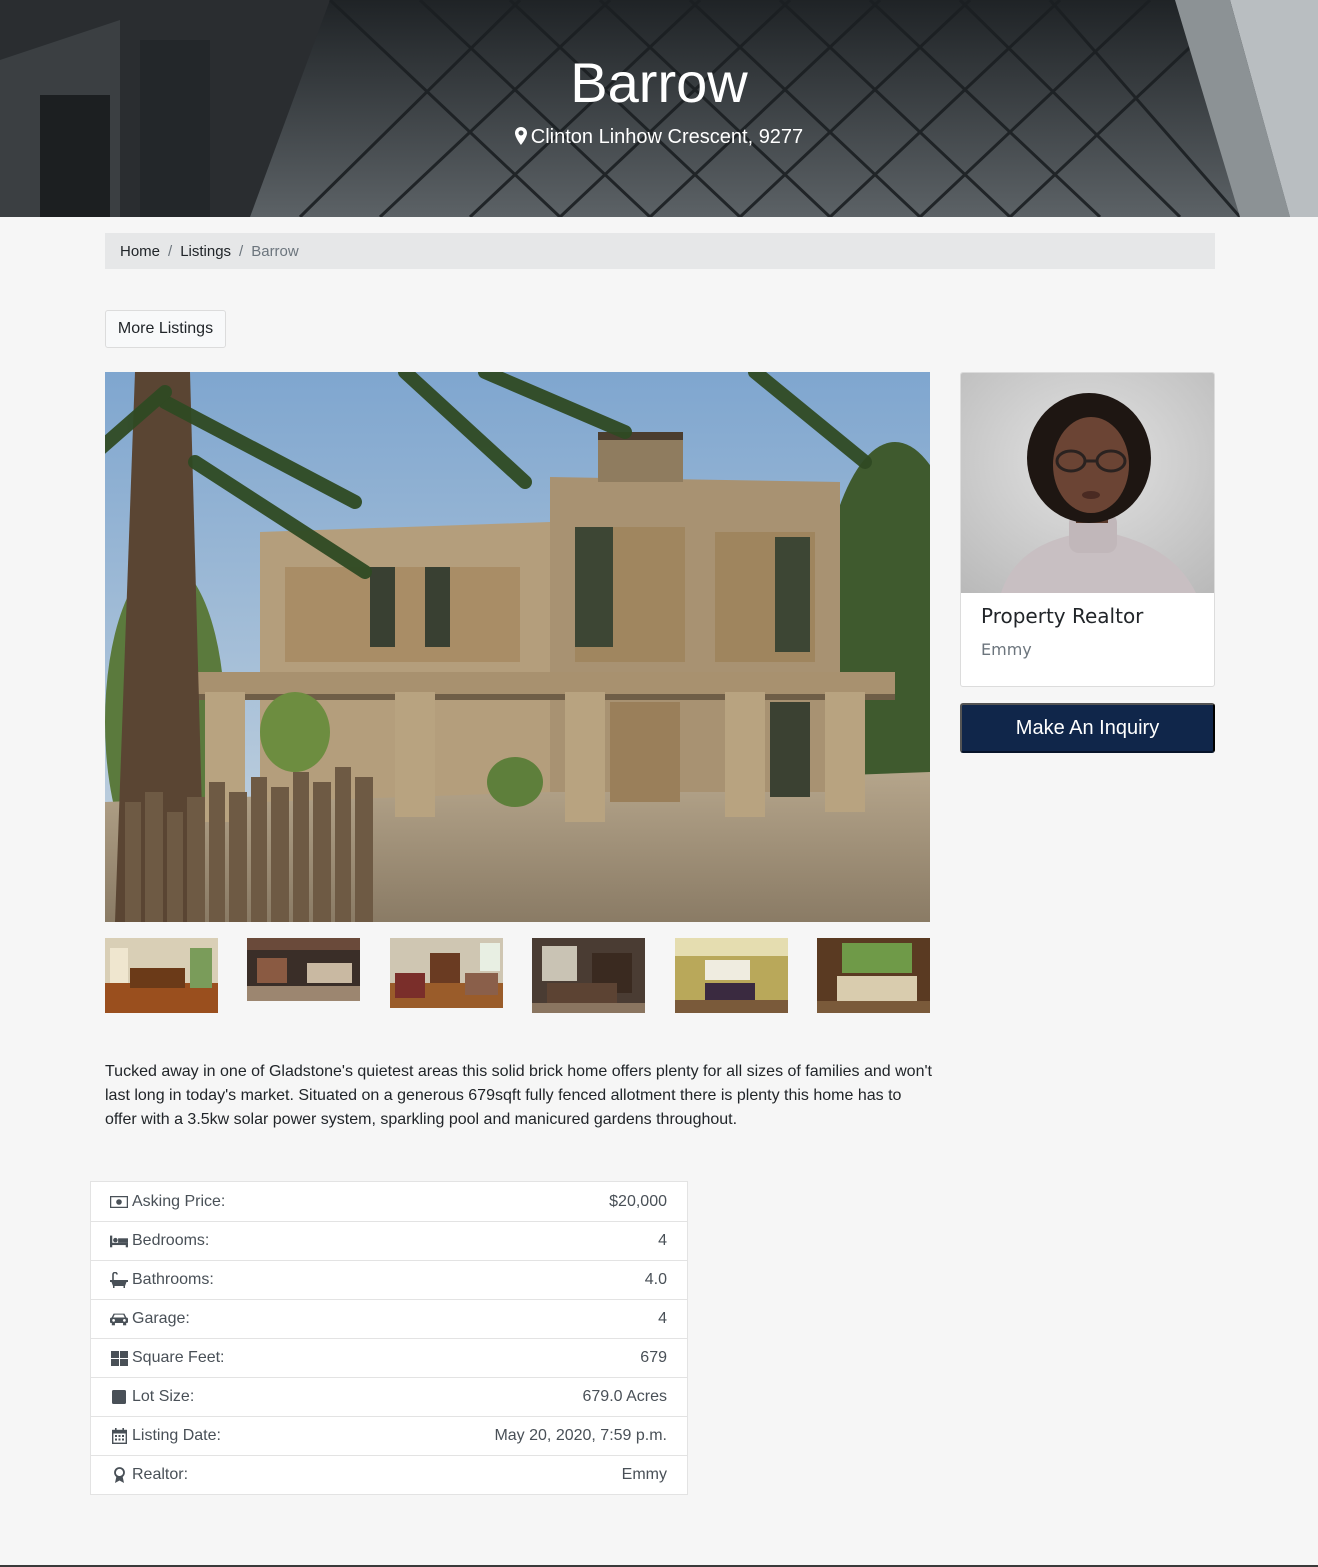  Describe the element at coordinates (638, 1201) in the screenshot. I see `detail-value: $20,000` at that location.